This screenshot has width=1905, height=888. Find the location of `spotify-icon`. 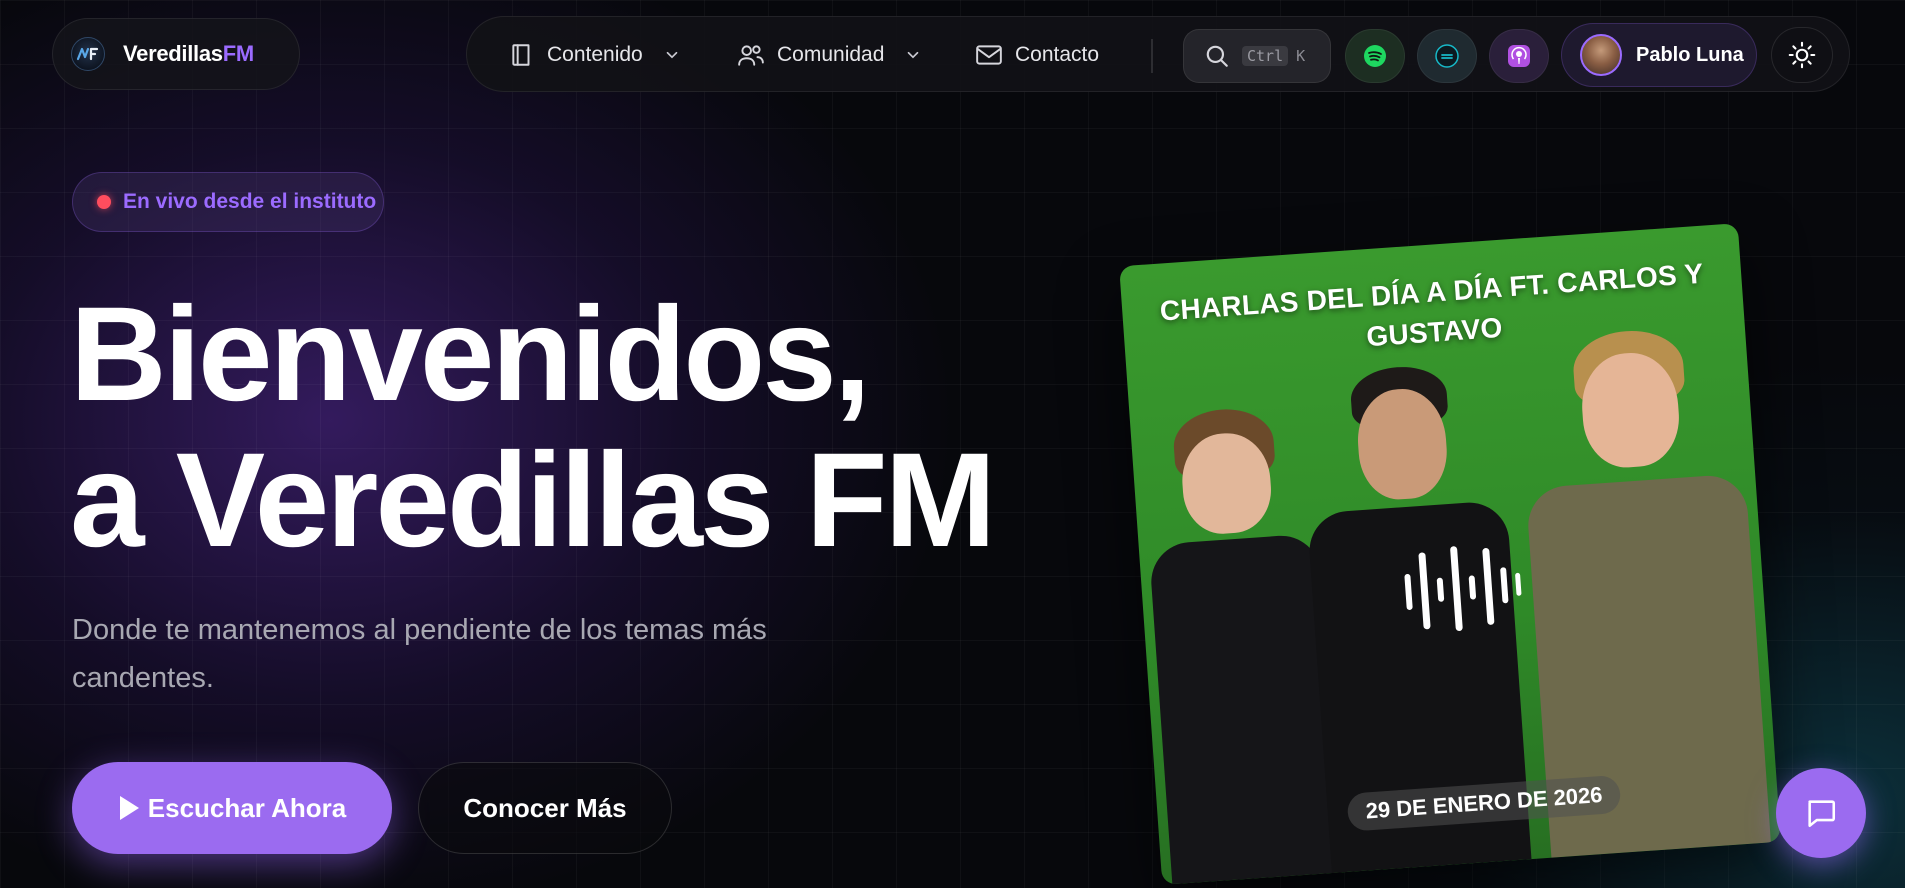

spotify-icon is located at coordinates (1375, 56).